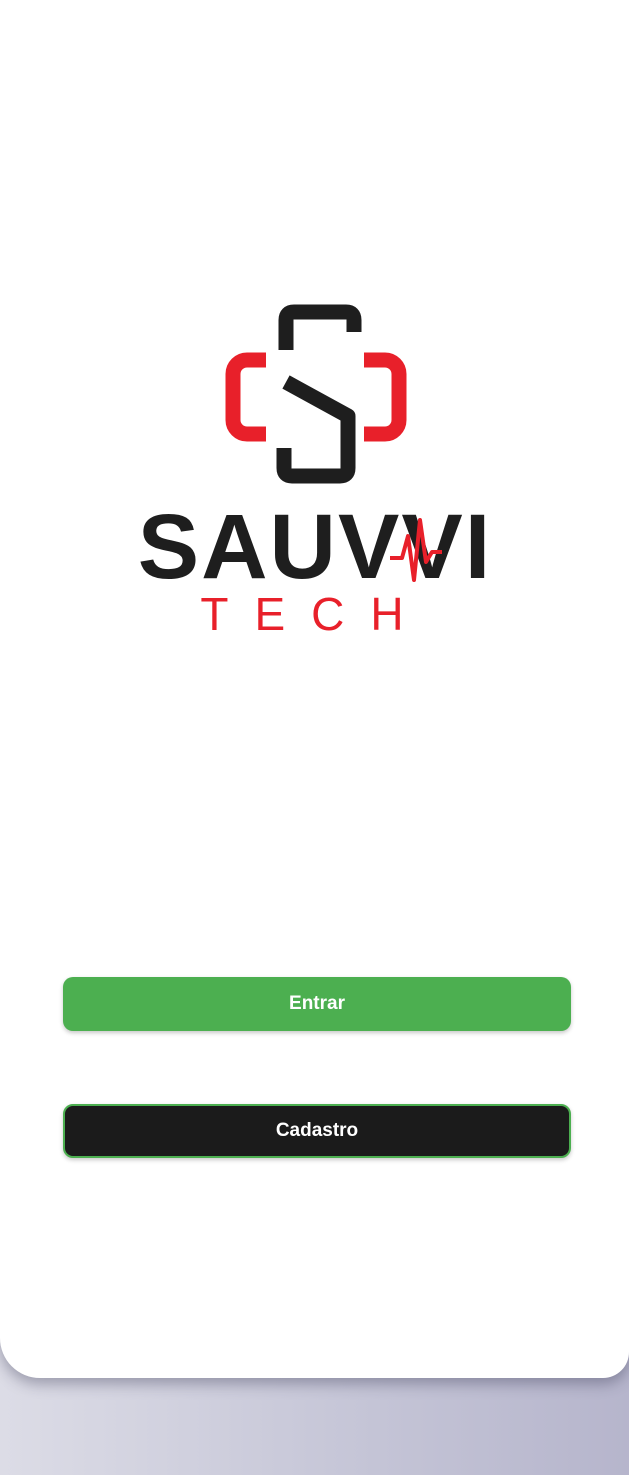 The width and height of the screenshot is (629, 1475). I want to click on logo-graphic: SAUVVI TECH, so click(315, 472).